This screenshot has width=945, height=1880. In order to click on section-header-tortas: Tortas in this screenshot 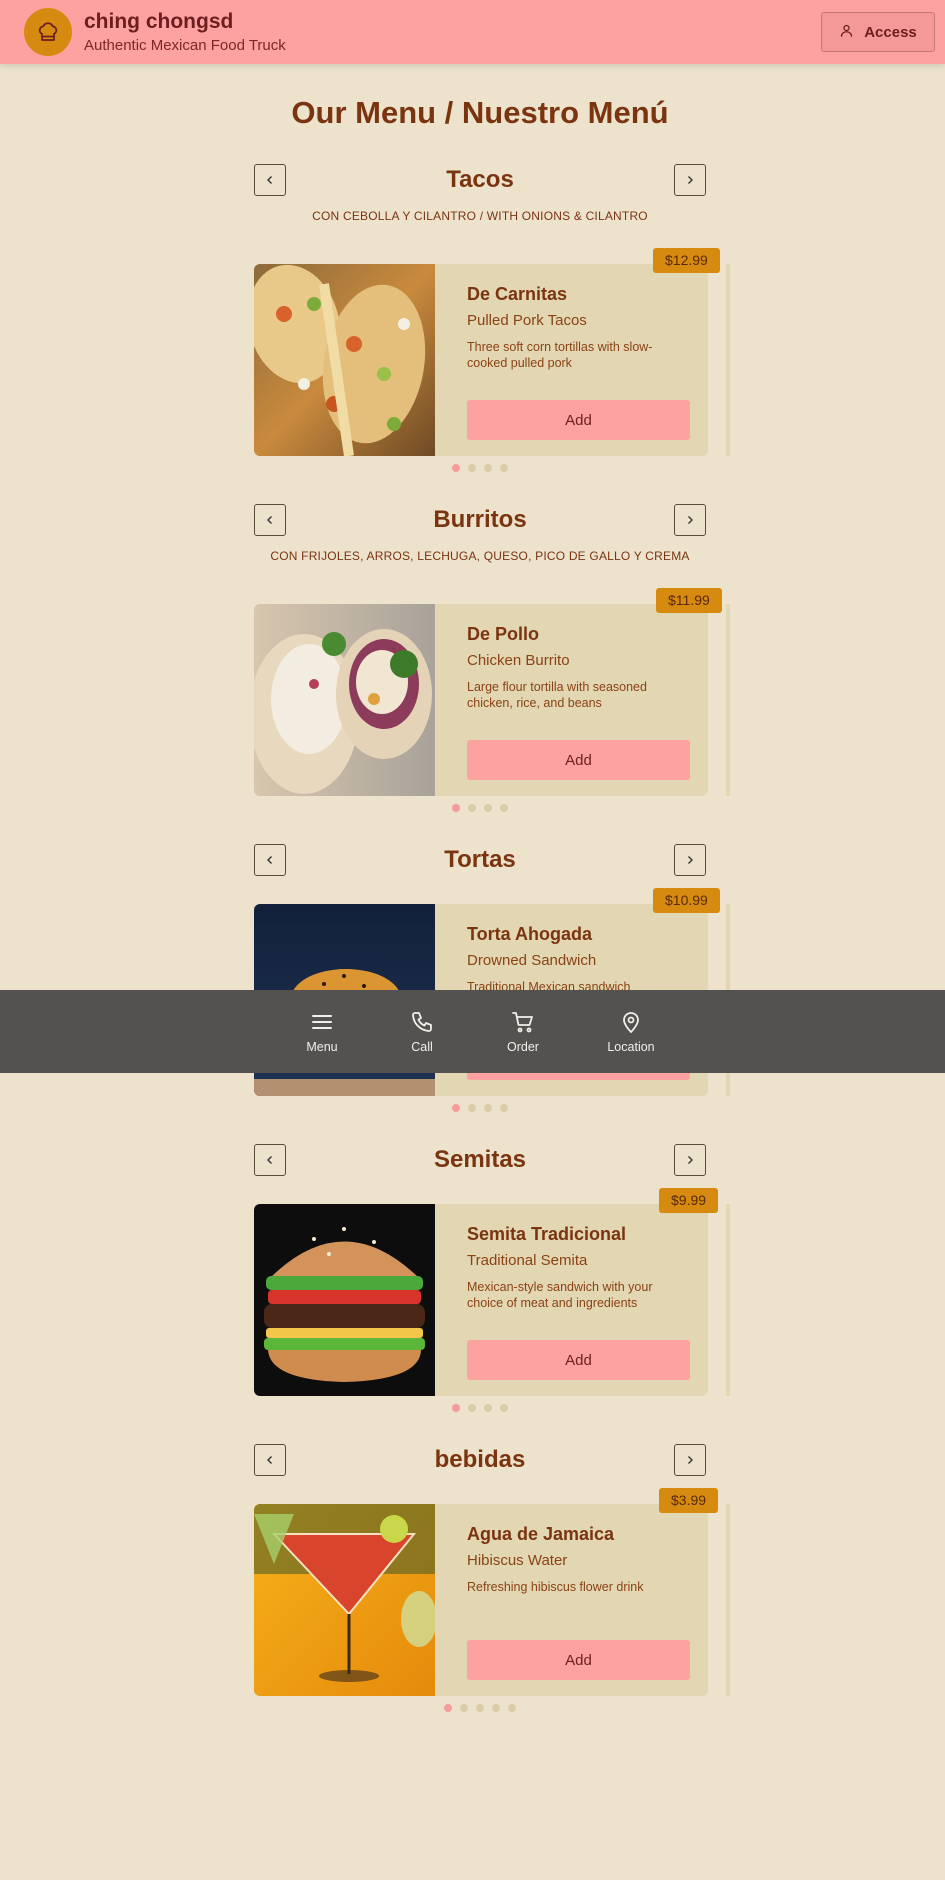, I will do `click(480, 860)`.